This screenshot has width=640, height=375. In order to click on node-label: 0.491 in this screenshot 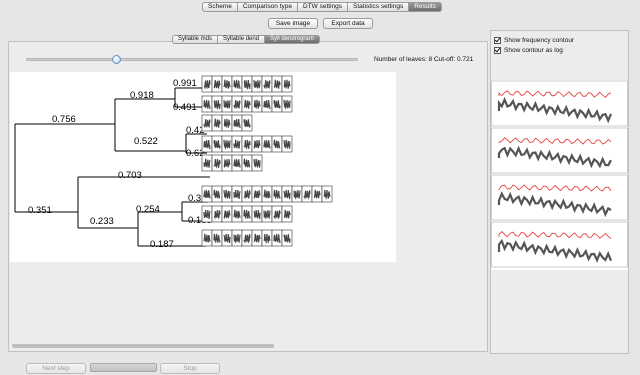, I will do `click(185, 107)`.